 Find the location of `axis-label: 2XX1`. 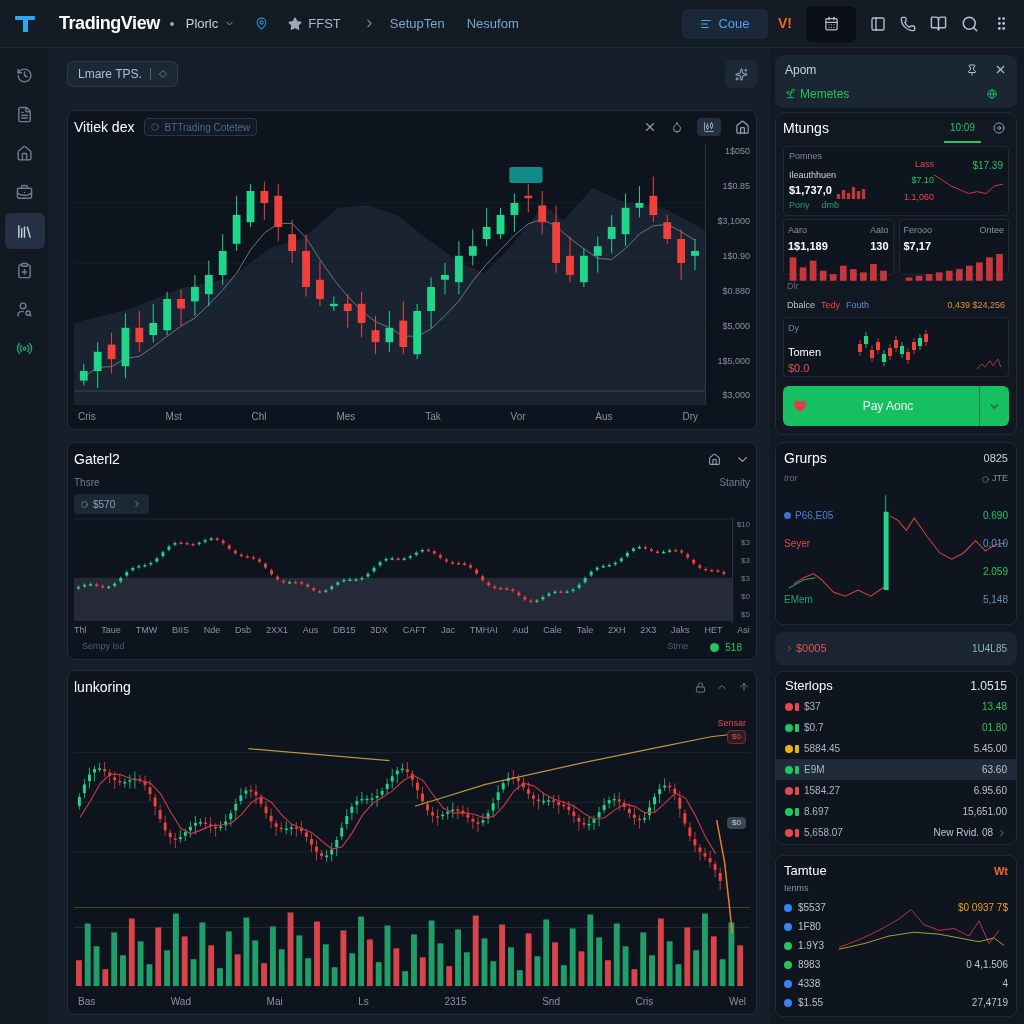

axis-label: 2XX1 is located at coordinates (276, 631).